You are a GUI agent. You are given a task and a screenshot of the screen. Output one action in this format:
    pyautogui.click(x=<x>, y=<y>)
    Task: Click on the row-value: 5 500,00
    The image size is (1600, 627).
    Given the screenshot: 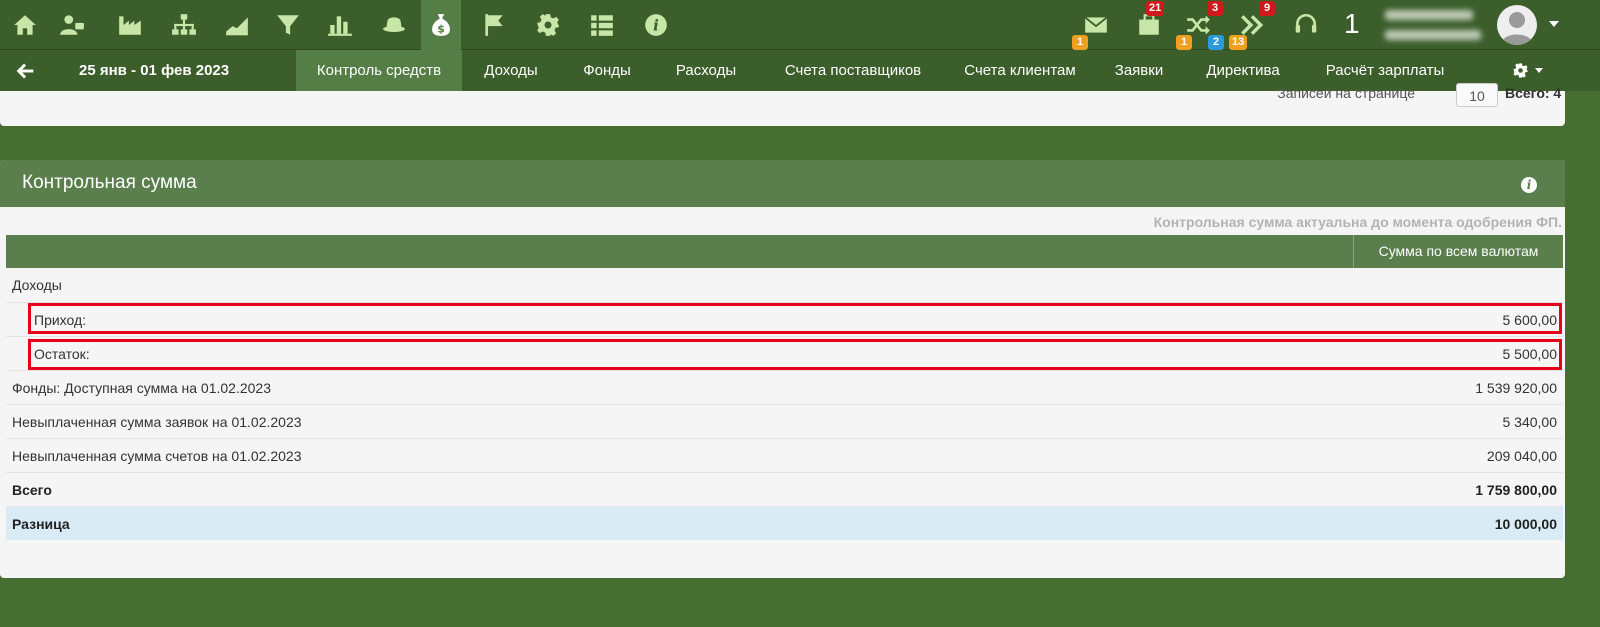 What is the action you would take?
    pyautogui.click(x=1530, y=354)
    